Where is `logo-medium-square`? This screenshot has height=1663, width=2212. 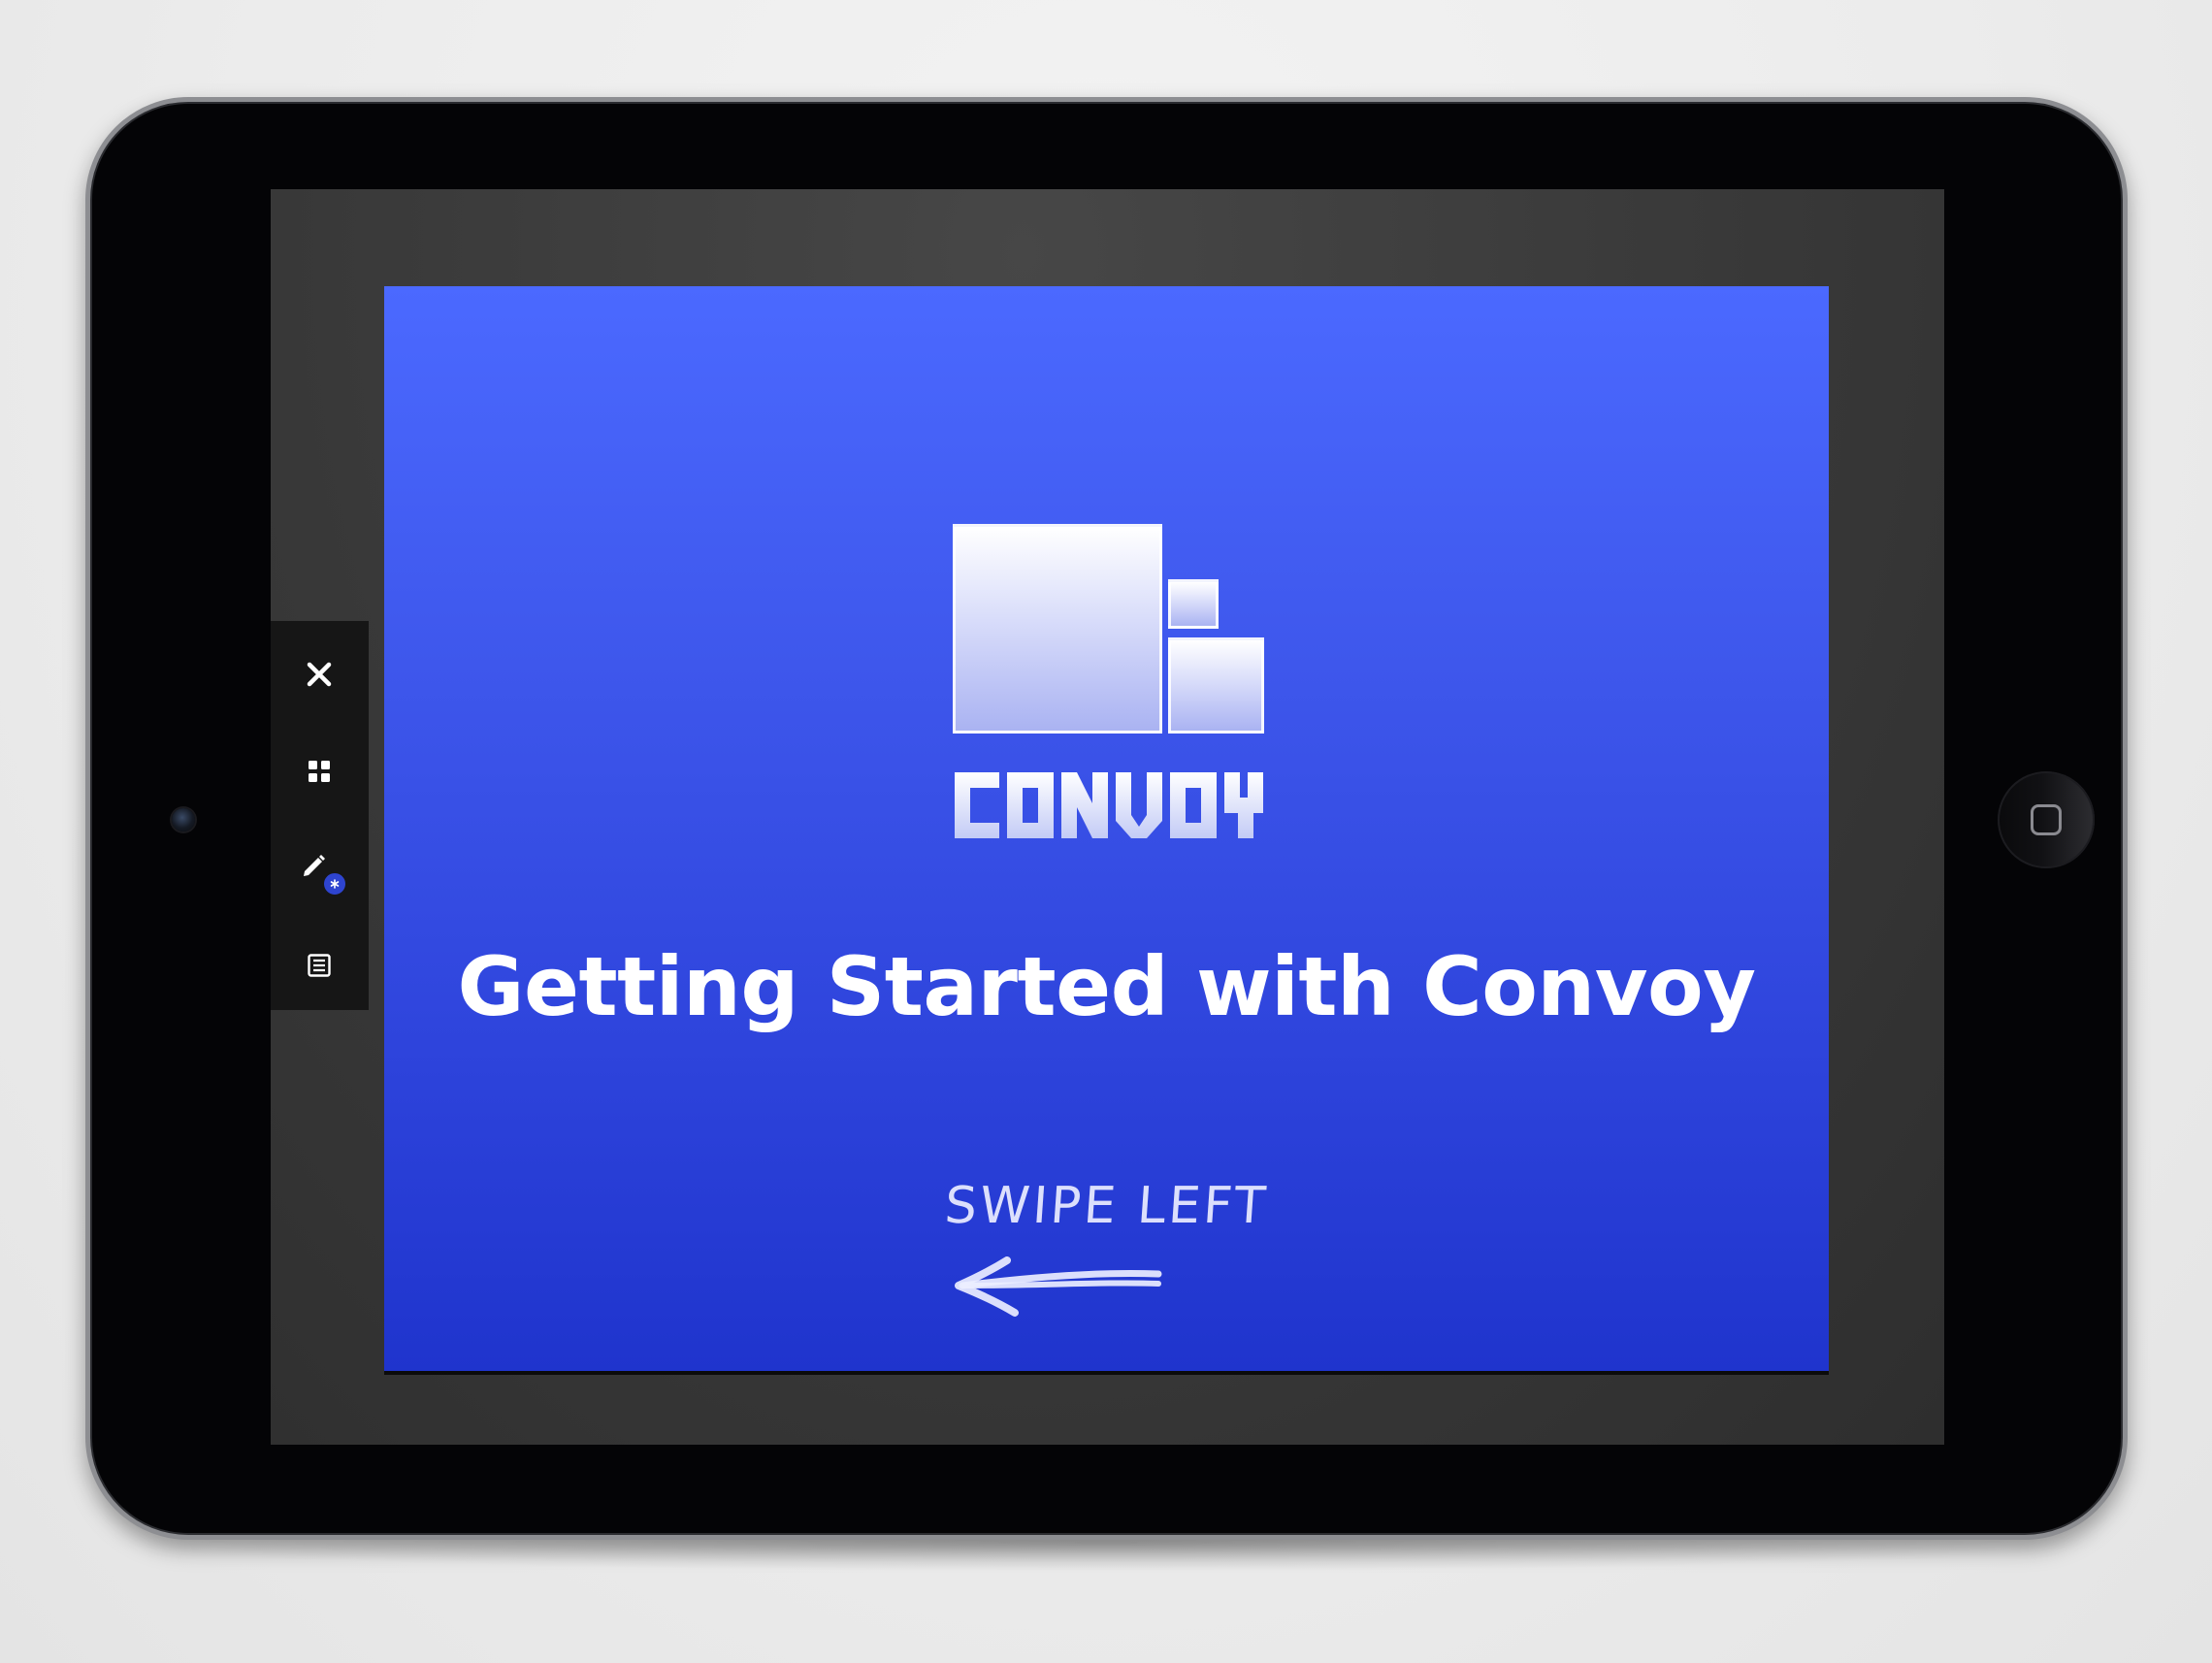 logo-medium-square is located at coordinates (1216, 685).